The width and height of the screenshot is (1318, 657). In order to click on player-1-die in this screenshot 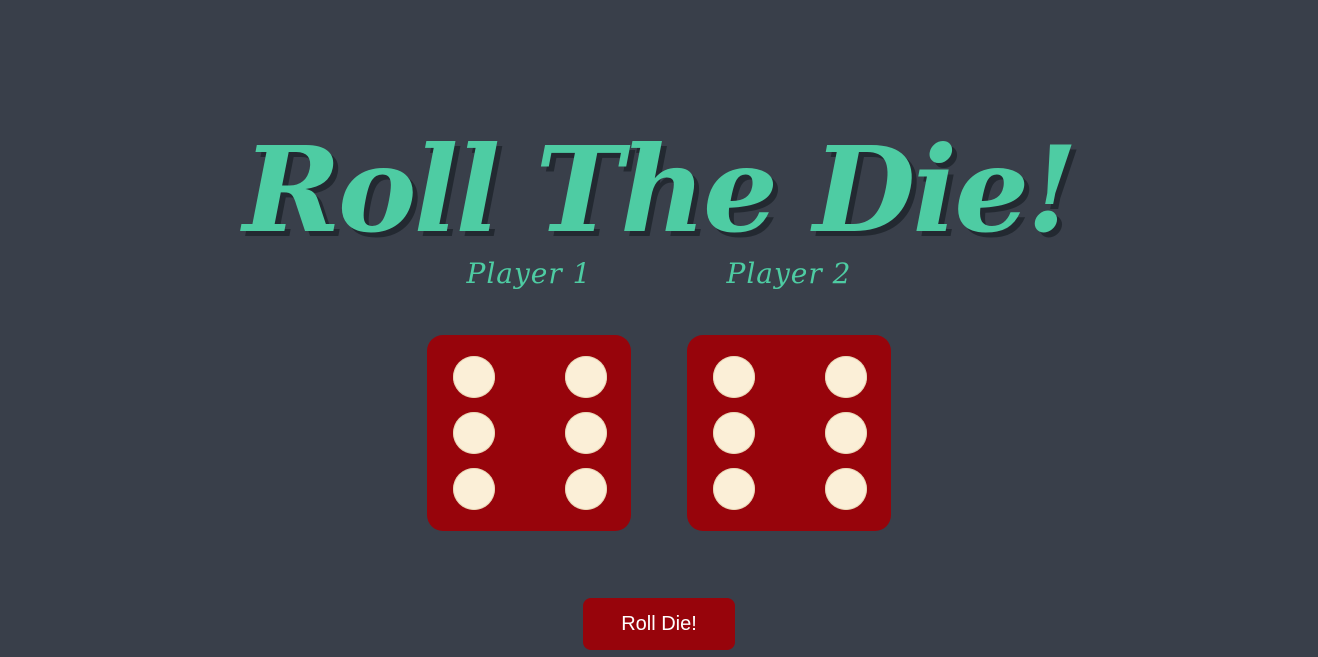, I will do `click(529, 433)`.